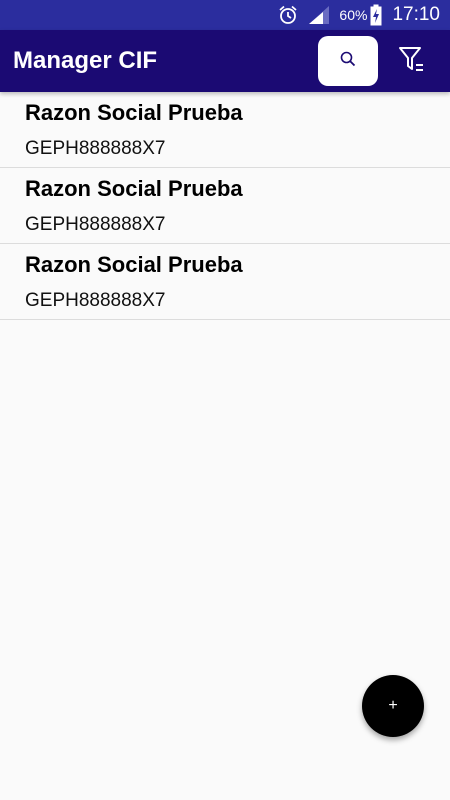 Image resolution: width=450 pixels, height=800 pixels. I want to click on page-title: Manager CIF, so click(85, 60).